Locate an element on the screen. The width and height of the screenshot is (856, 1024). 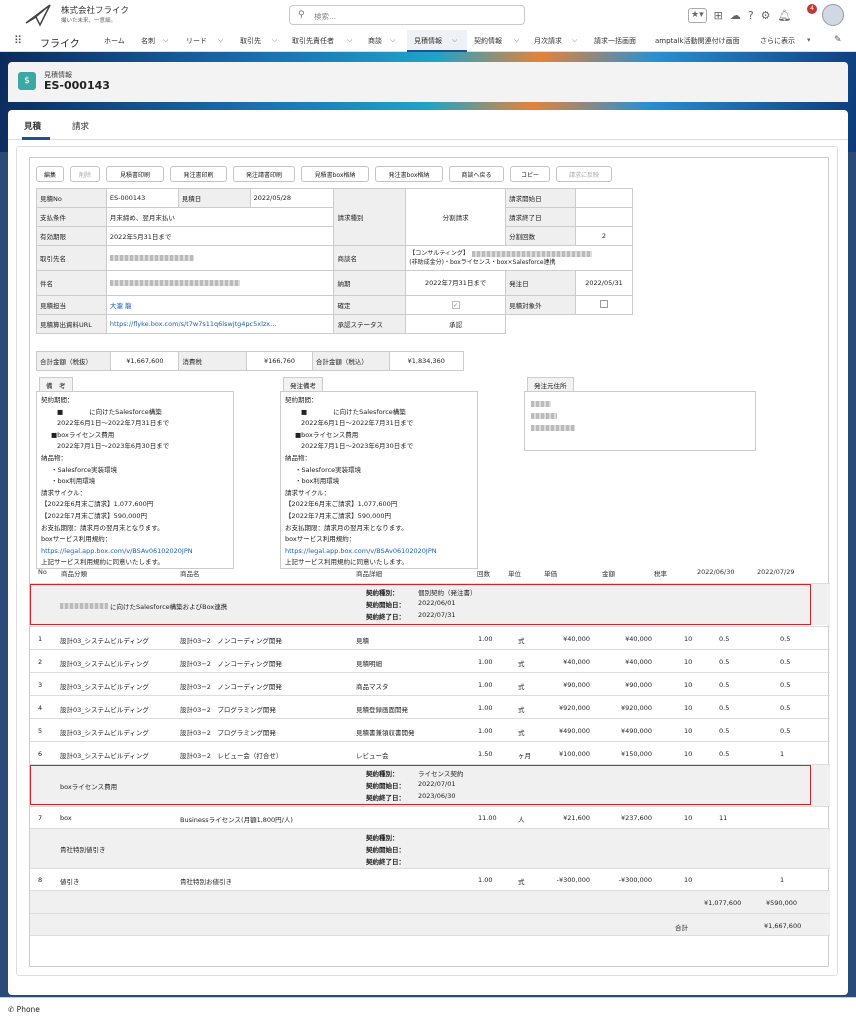
cell-qty: 1.00 is located at coordinates (485, 661).